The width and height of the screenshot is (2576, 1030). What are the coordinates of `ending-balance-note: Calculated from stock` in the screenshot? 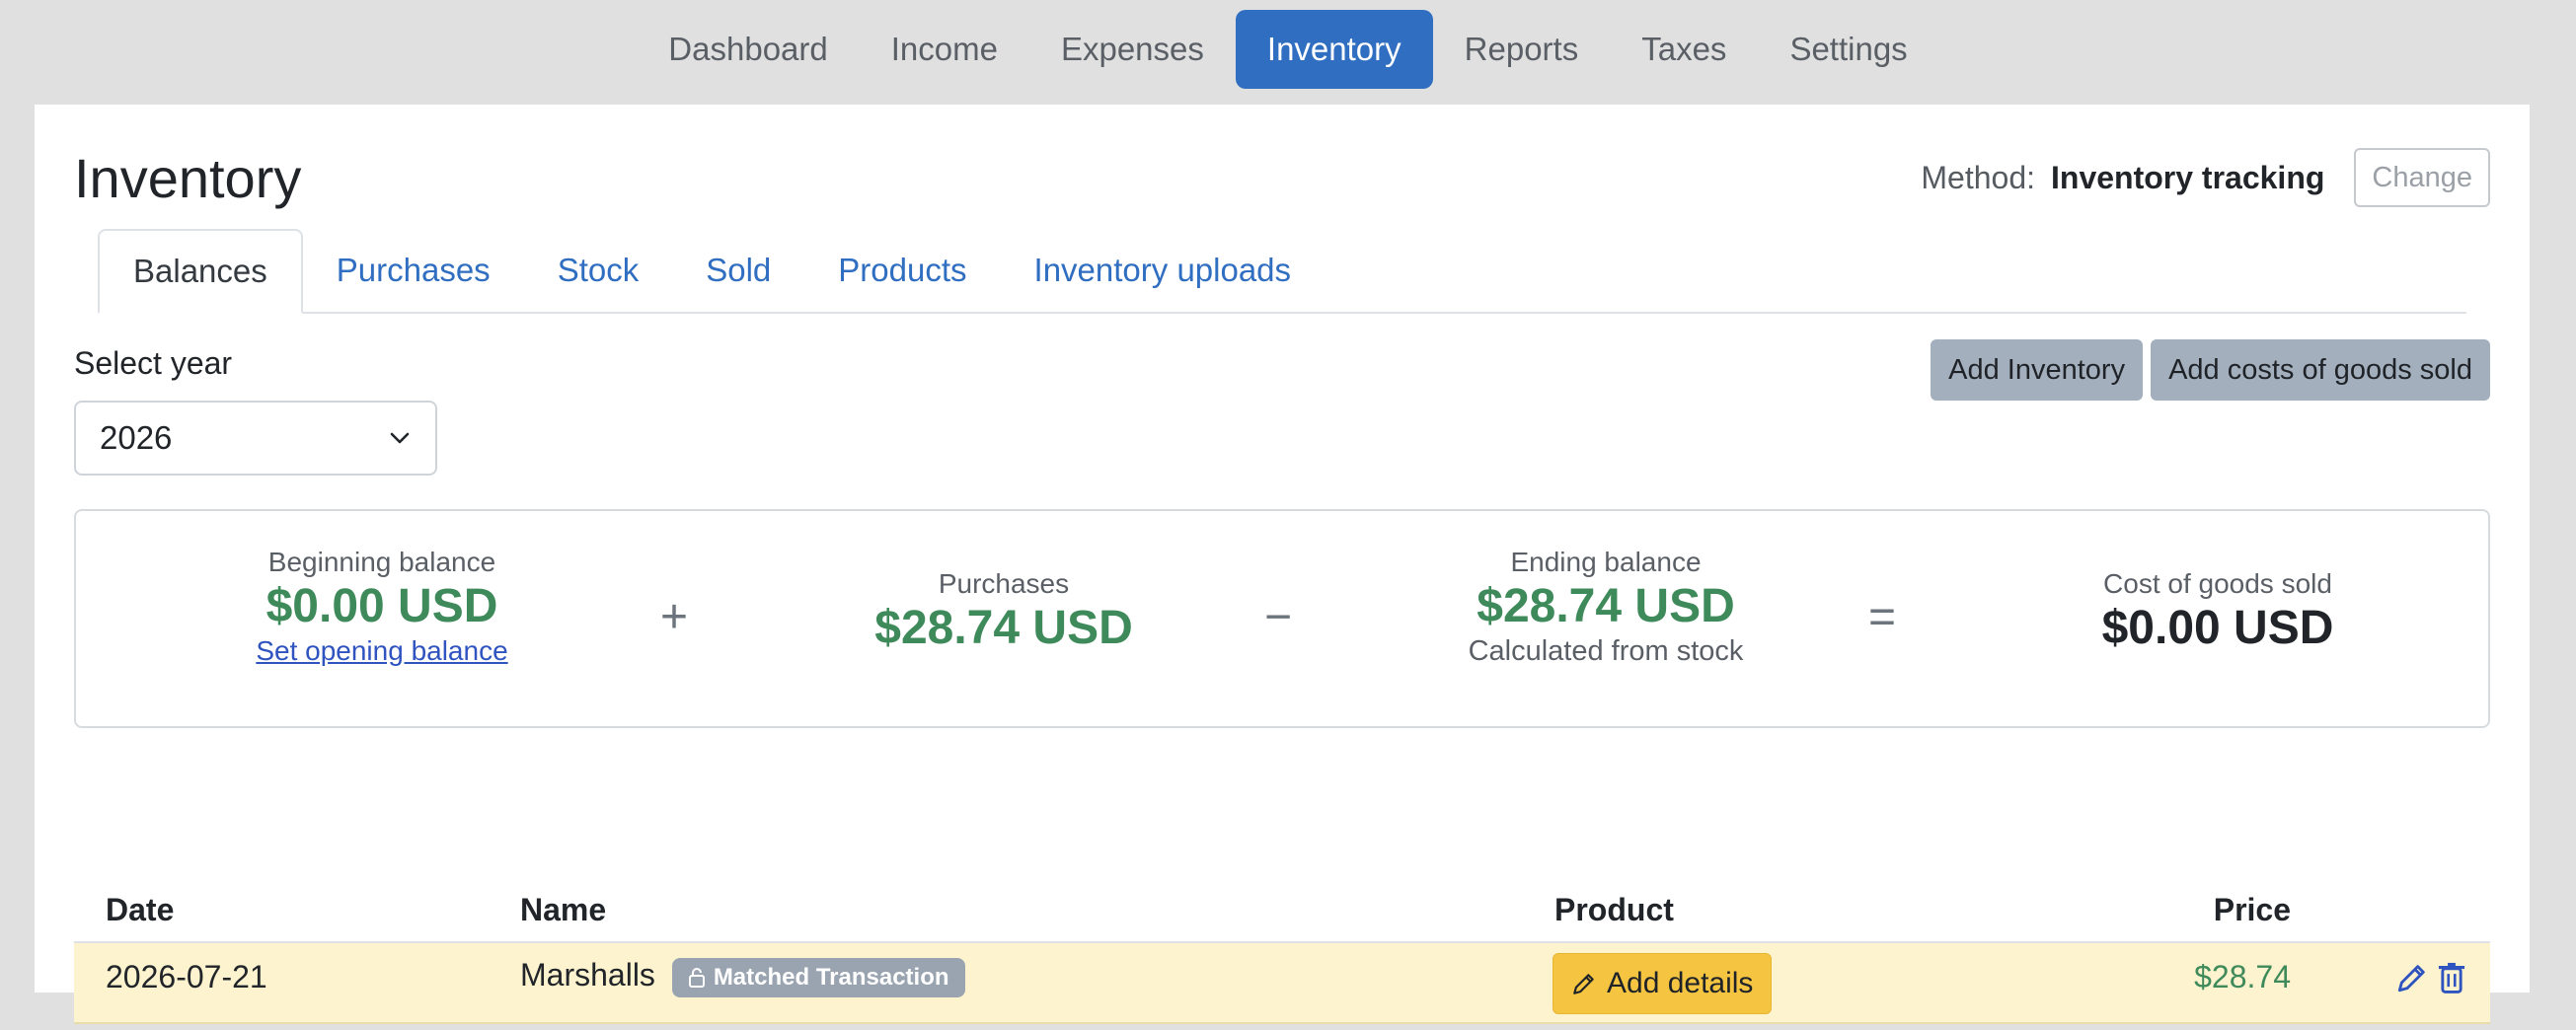 It's located at (1606, 650).